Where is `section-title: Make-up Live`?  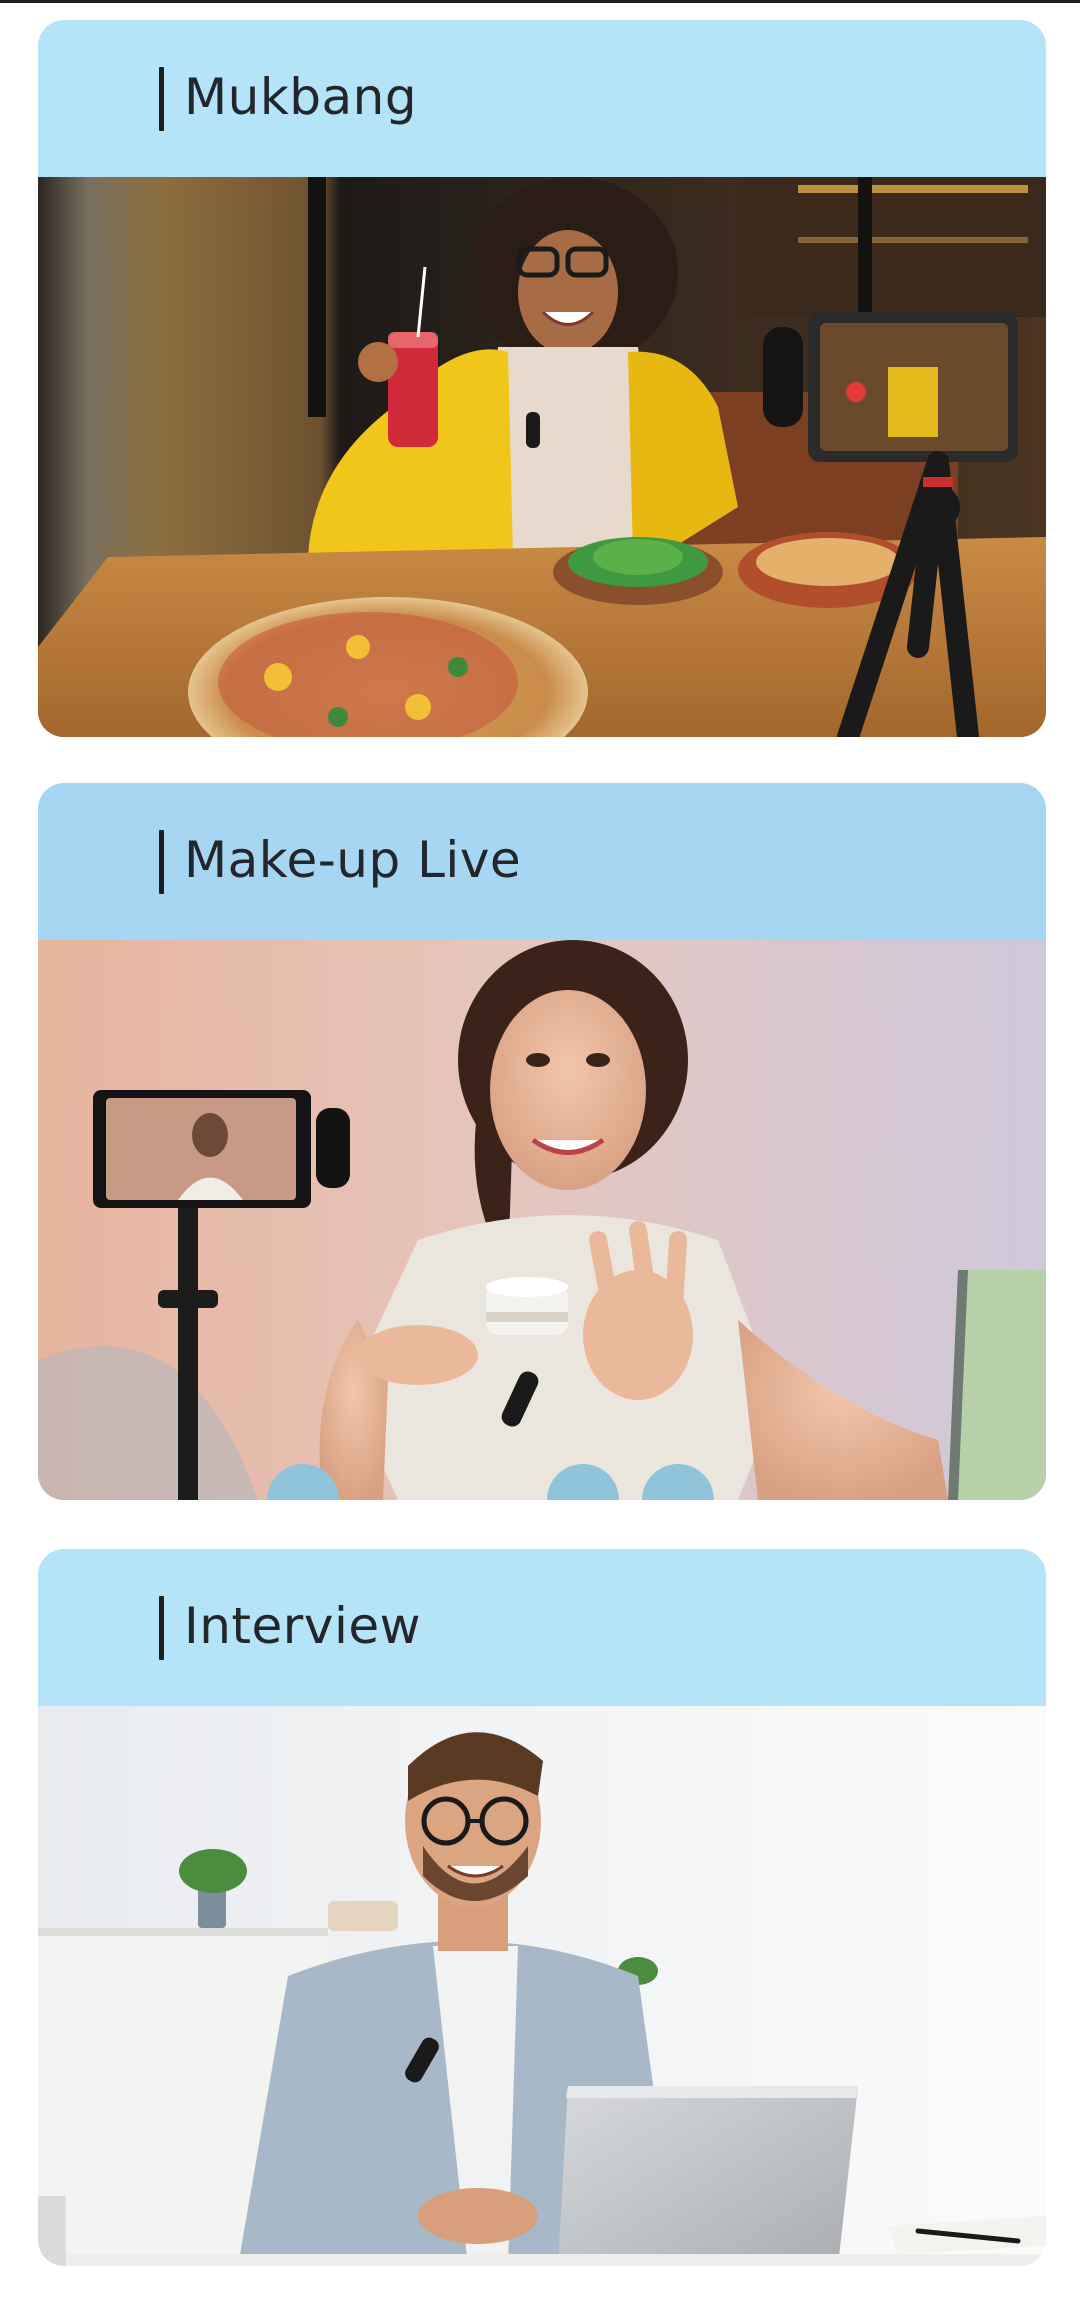 section-title: Make-up Live is located at coordinates (353, 860).